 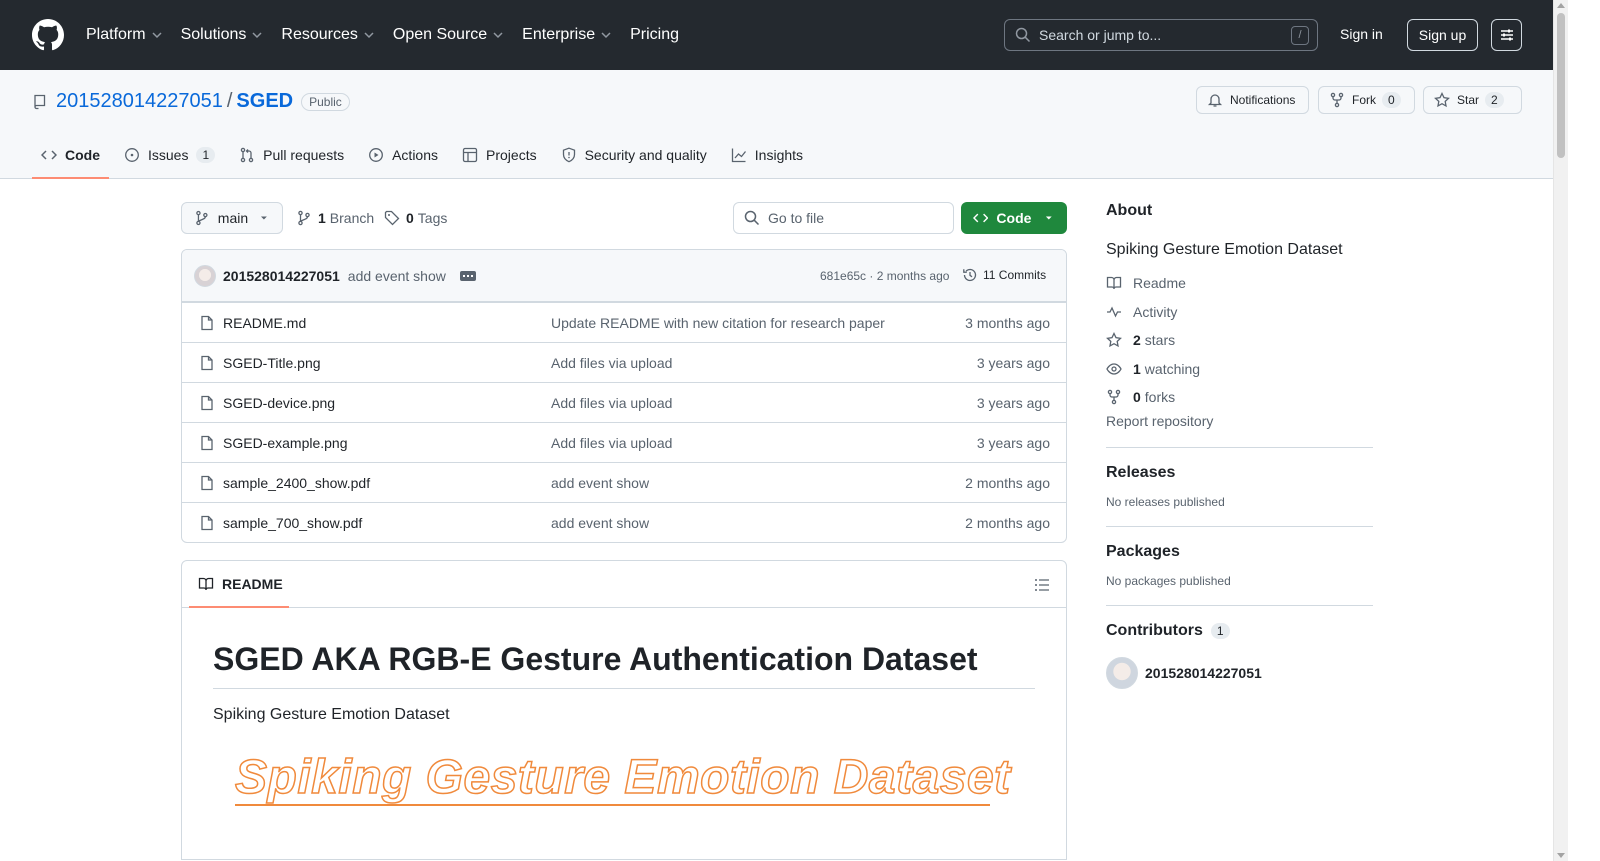 What do you see at coordinates (292, 523) in the screenshot?
I see `file-name: sample_700_show.pdf` at bounding box center [292, 523].